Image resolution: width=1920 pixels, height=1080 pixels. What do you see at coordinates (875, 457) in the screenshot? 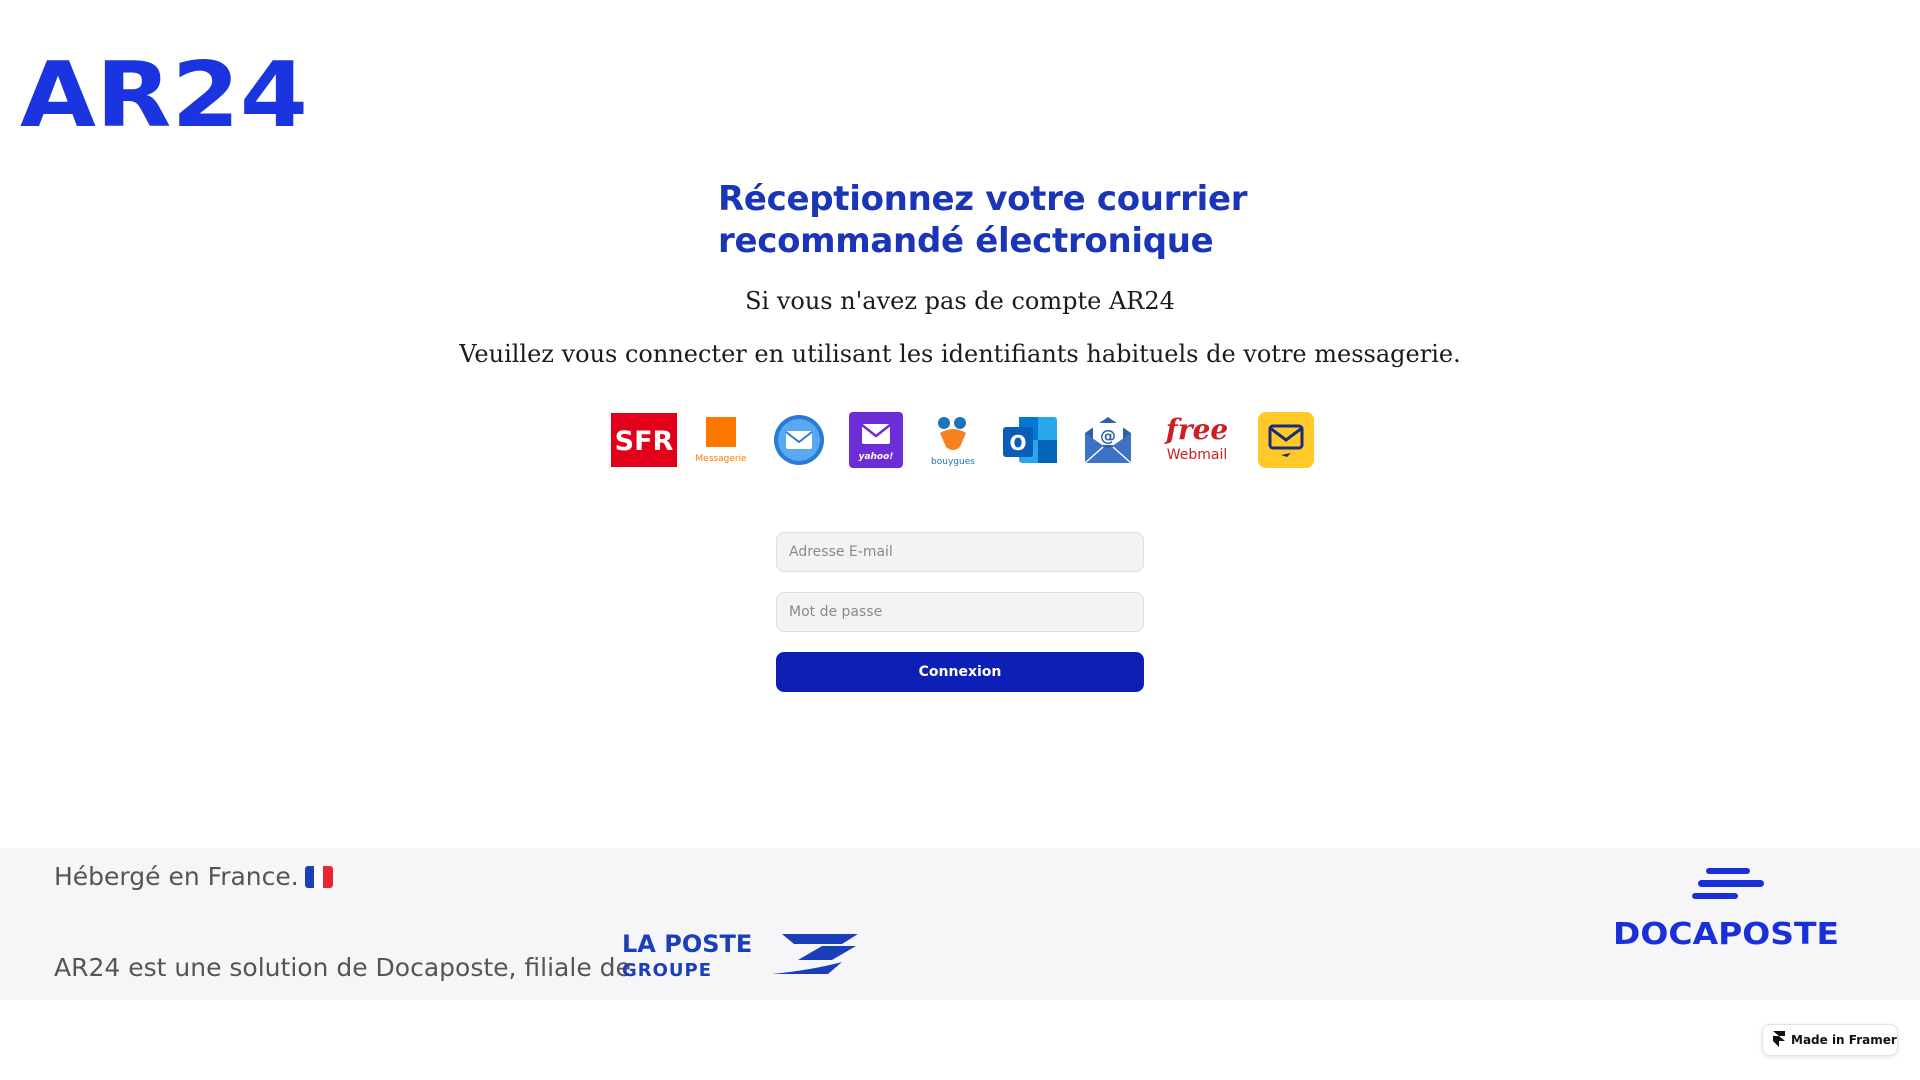
I see `svg-text: yahoo!` at bounding box center [875, 457].